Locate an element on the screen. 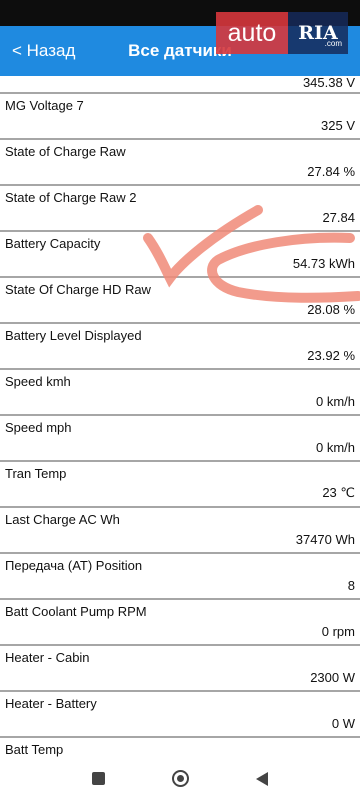 The width and height of the screenshot is (360, 800). sensor-row: Battery Capacity 54.73 kWh is located at coordinates (180, 255).